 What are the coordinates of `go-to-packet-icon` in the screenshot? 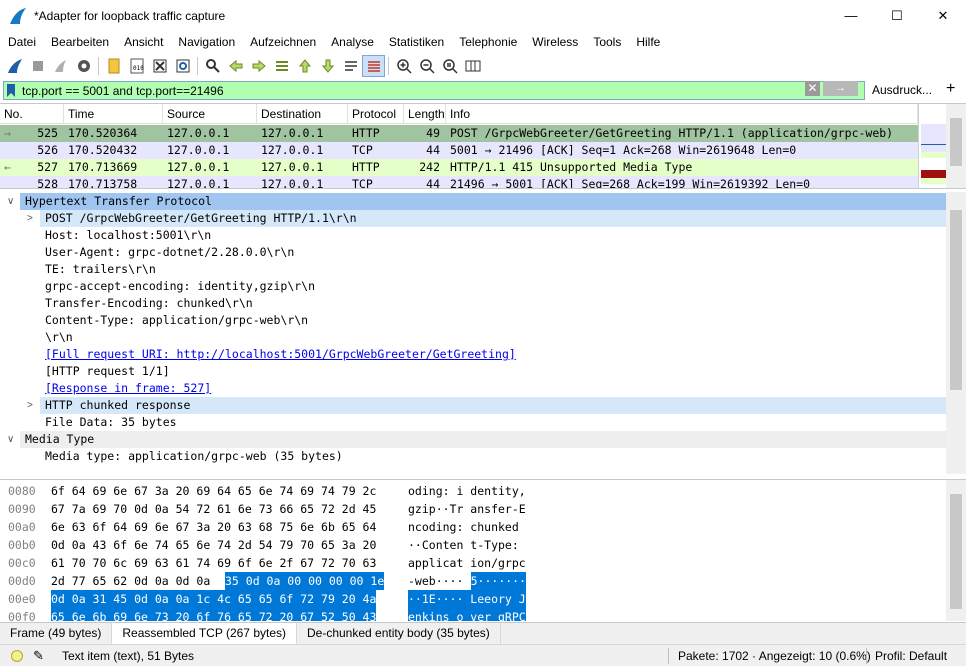 It's located at (281, 66).